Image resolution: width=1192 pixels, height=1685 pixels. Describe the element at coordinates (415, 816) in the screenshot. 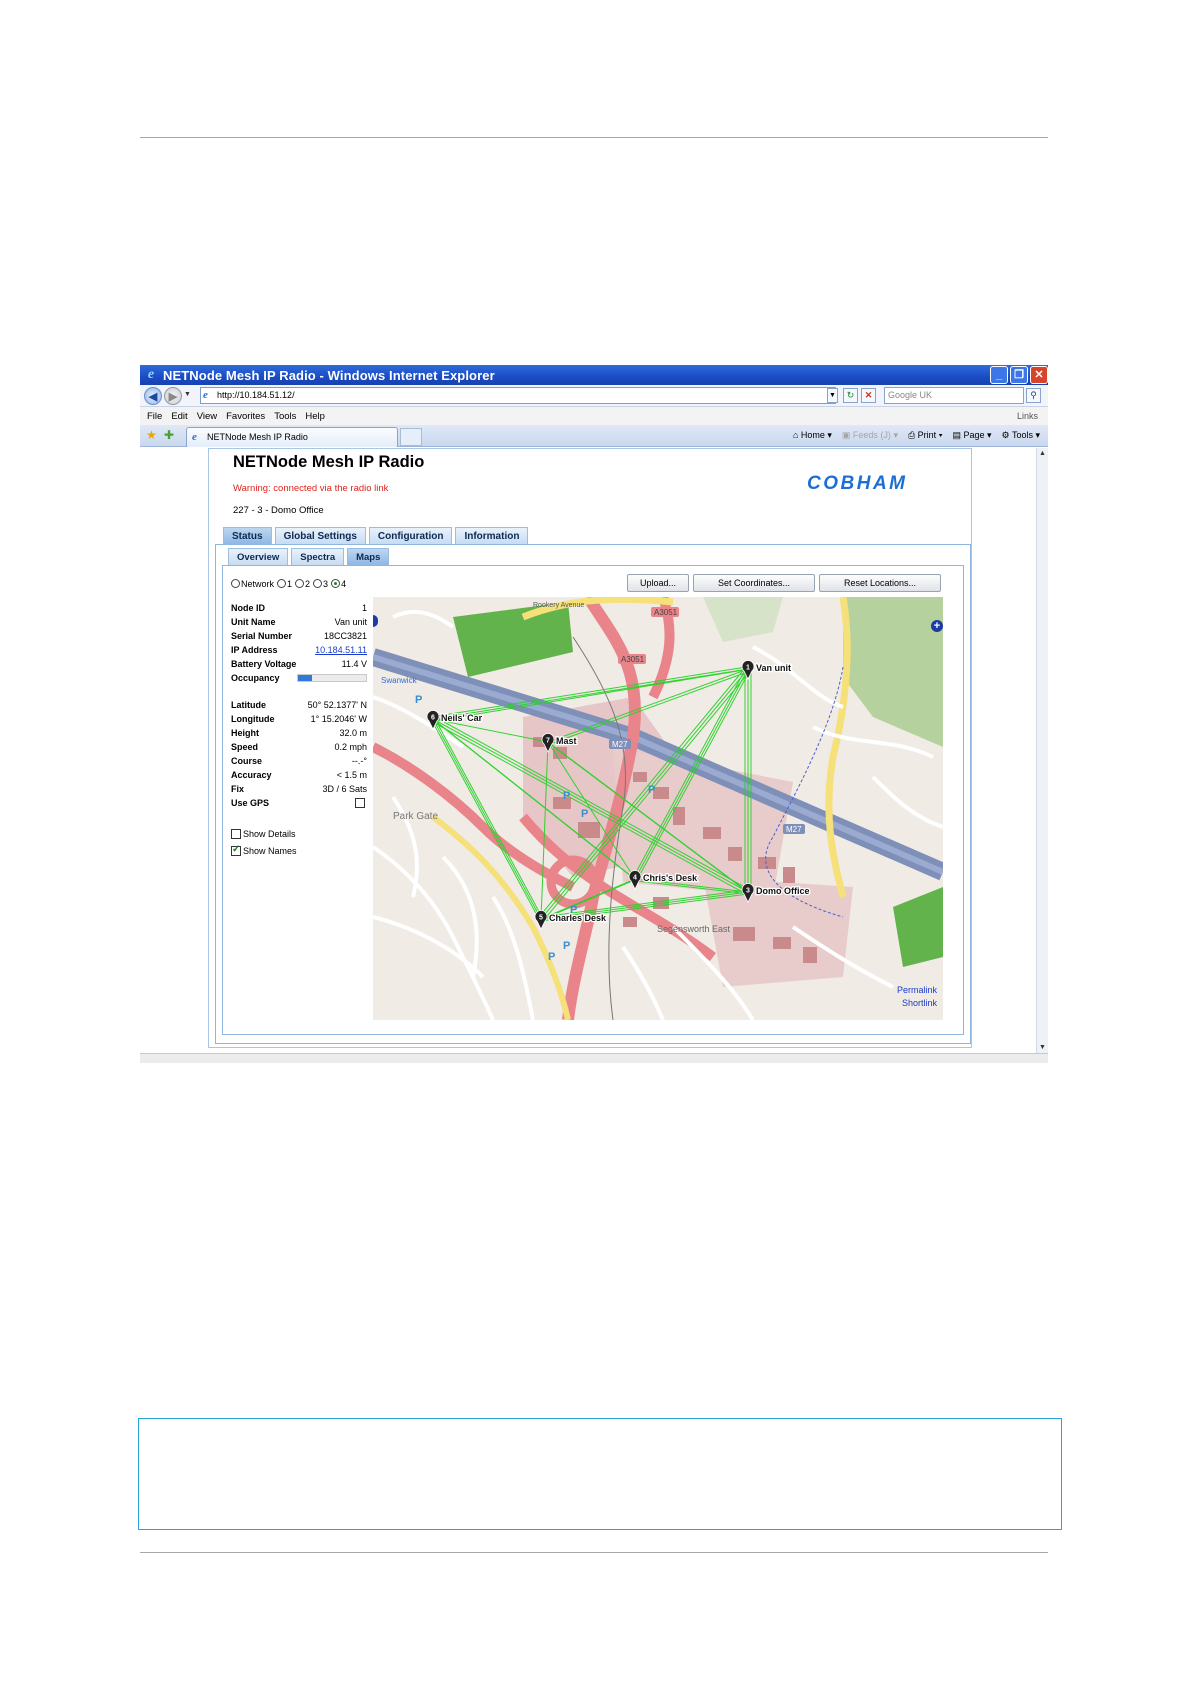

I see `place-label-park-gate: Park Gate` at that location.